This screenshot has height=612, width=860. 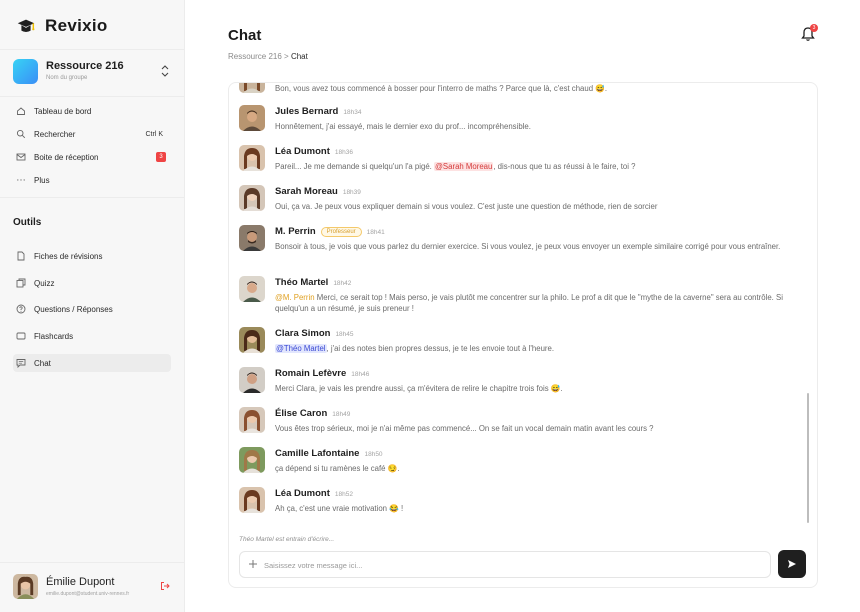 What do you see at coordinates (42, 363) in the screenshot?
I see `tool-label: Chat` at bounding box center [42, 363].